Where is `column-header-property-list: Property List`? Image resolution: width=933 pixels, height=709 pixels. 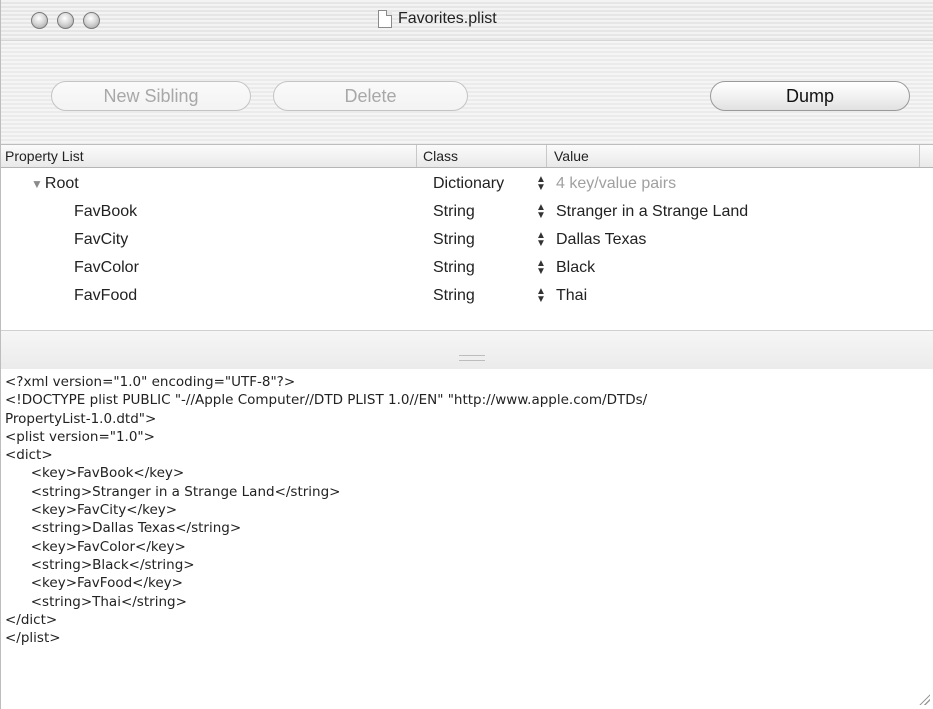 column-header-property-list: Property List is located at coordinates (44, 156).